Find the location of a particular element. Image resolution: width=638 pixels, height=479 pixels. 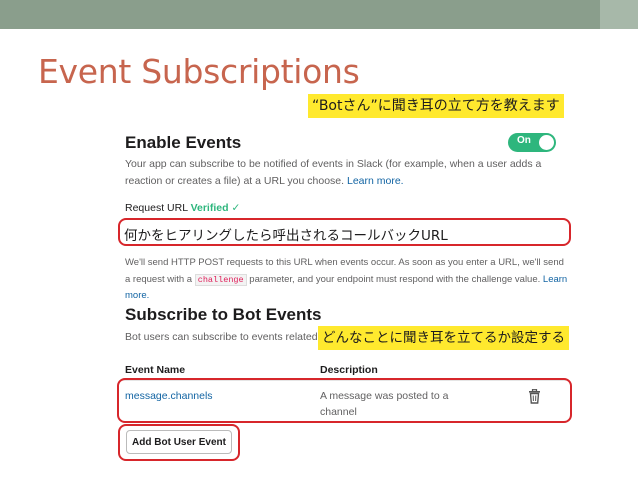

verified-status: Verified is located at coordinates (209, 208).